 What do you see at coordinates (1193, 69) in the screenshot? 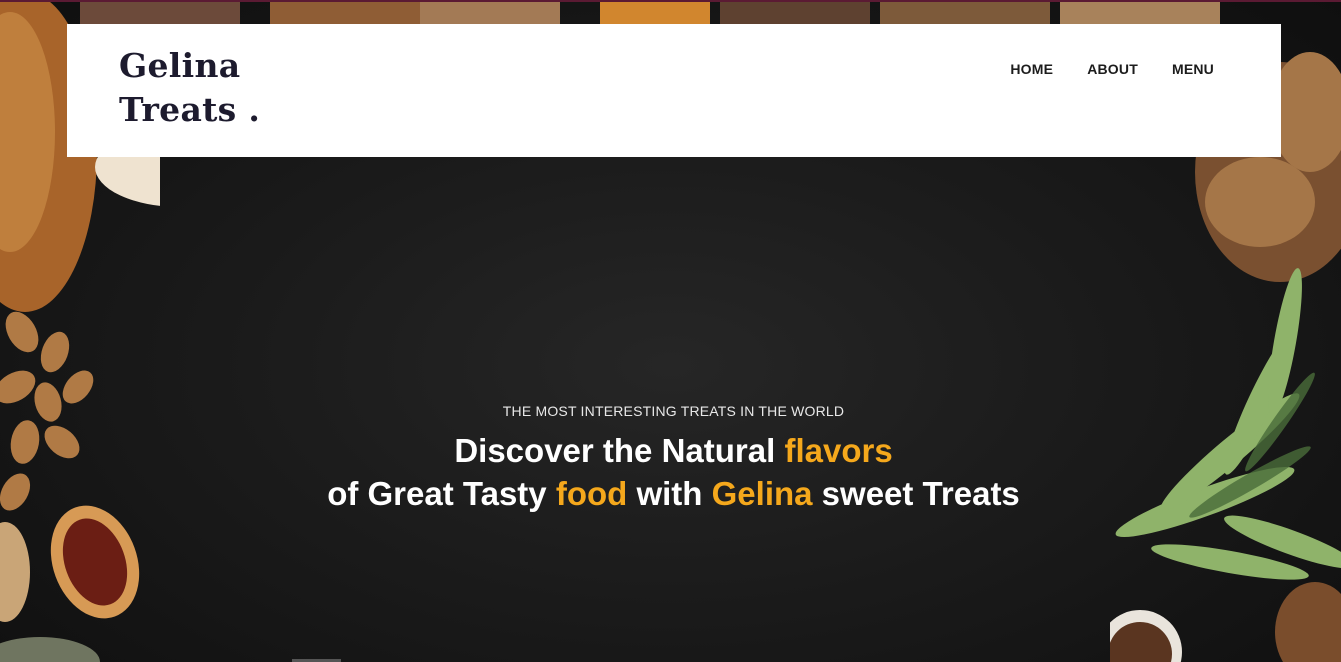
I see `nav-menu: MENU` at bounding box center [1193, 69].